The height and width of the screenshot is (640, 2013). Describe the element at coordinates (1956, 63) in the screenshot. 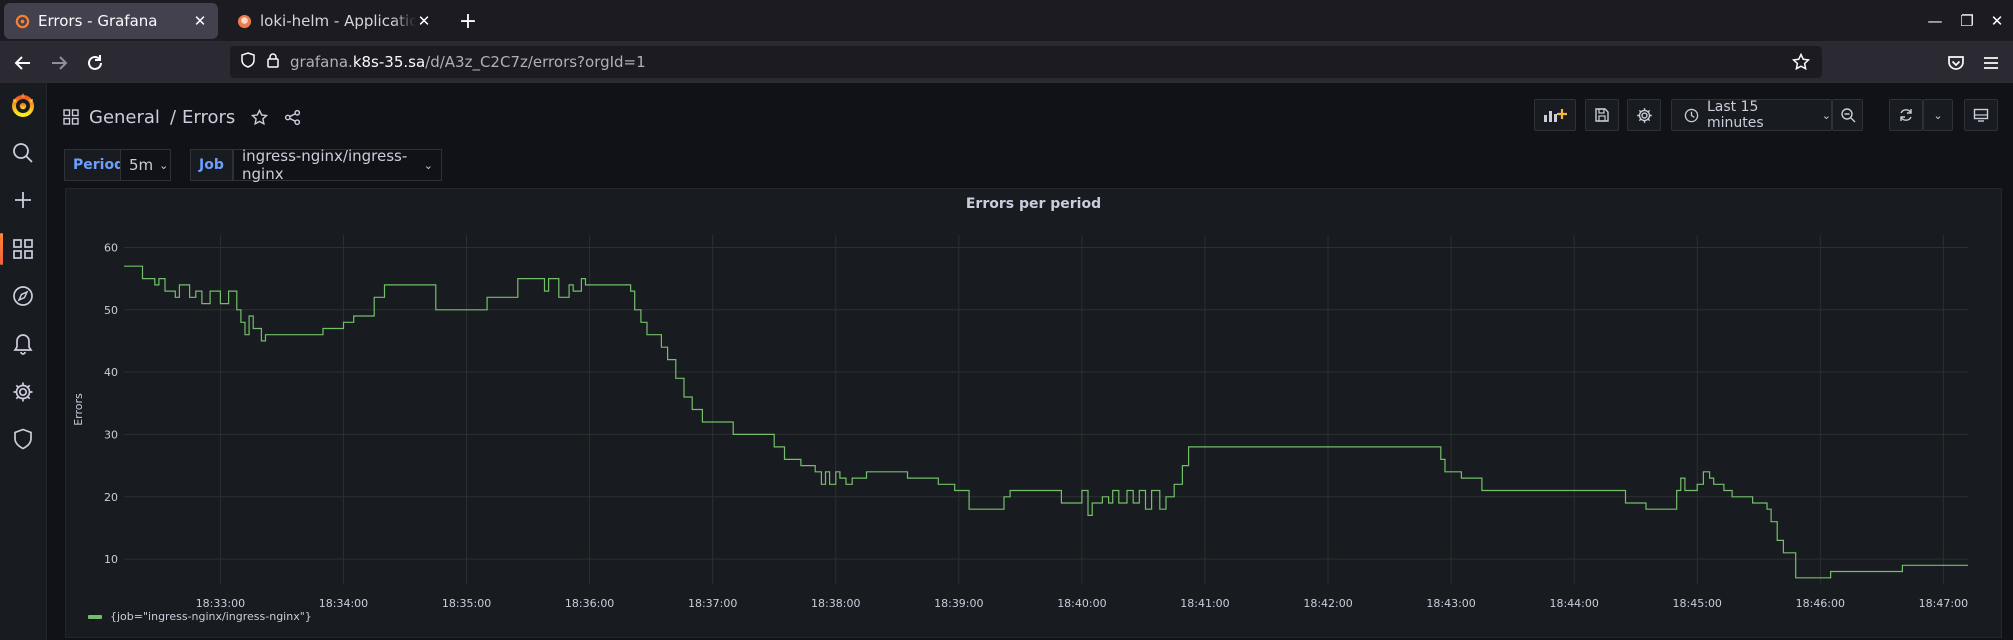

I see `pocket-icon` at that location.